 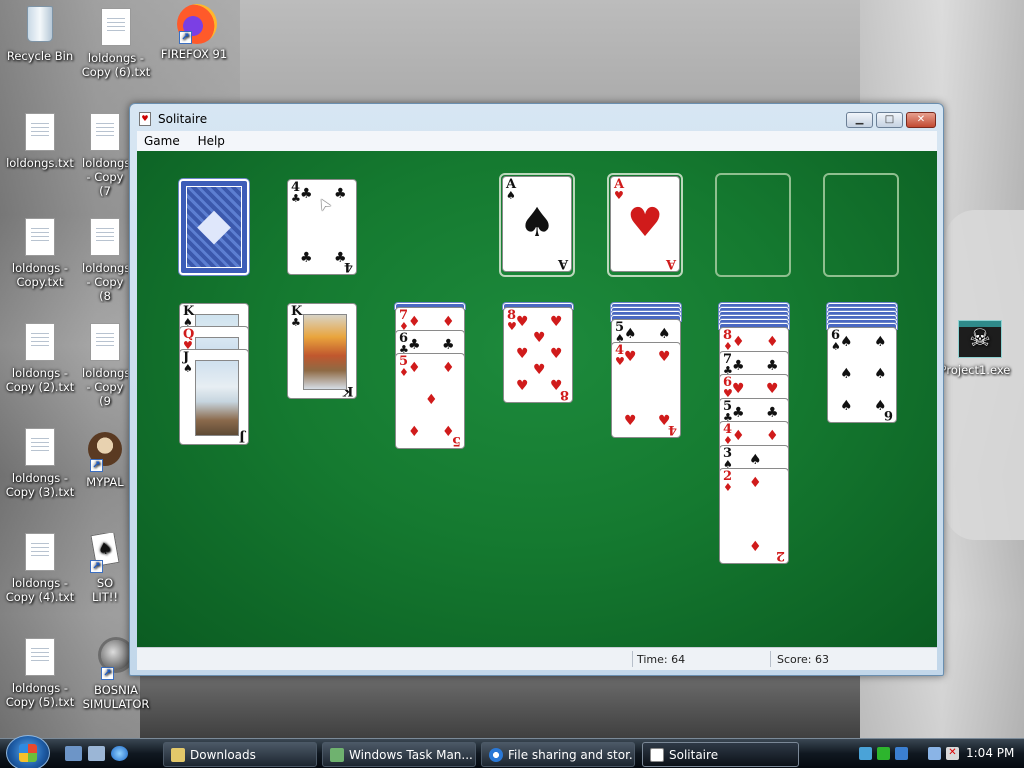 I want to click on card-K-clubs: K ♣ K, so click(x=322, y=351).